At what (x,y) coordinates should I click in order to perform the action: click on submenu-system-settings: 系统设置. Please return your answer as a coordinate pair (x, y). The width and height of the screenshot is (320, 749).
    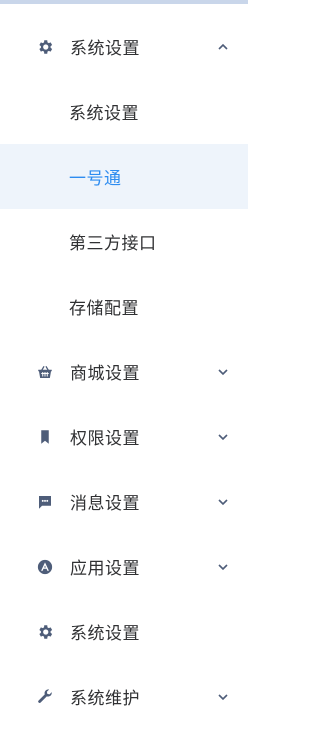
    Looking at the image, I should click on (124, 111).